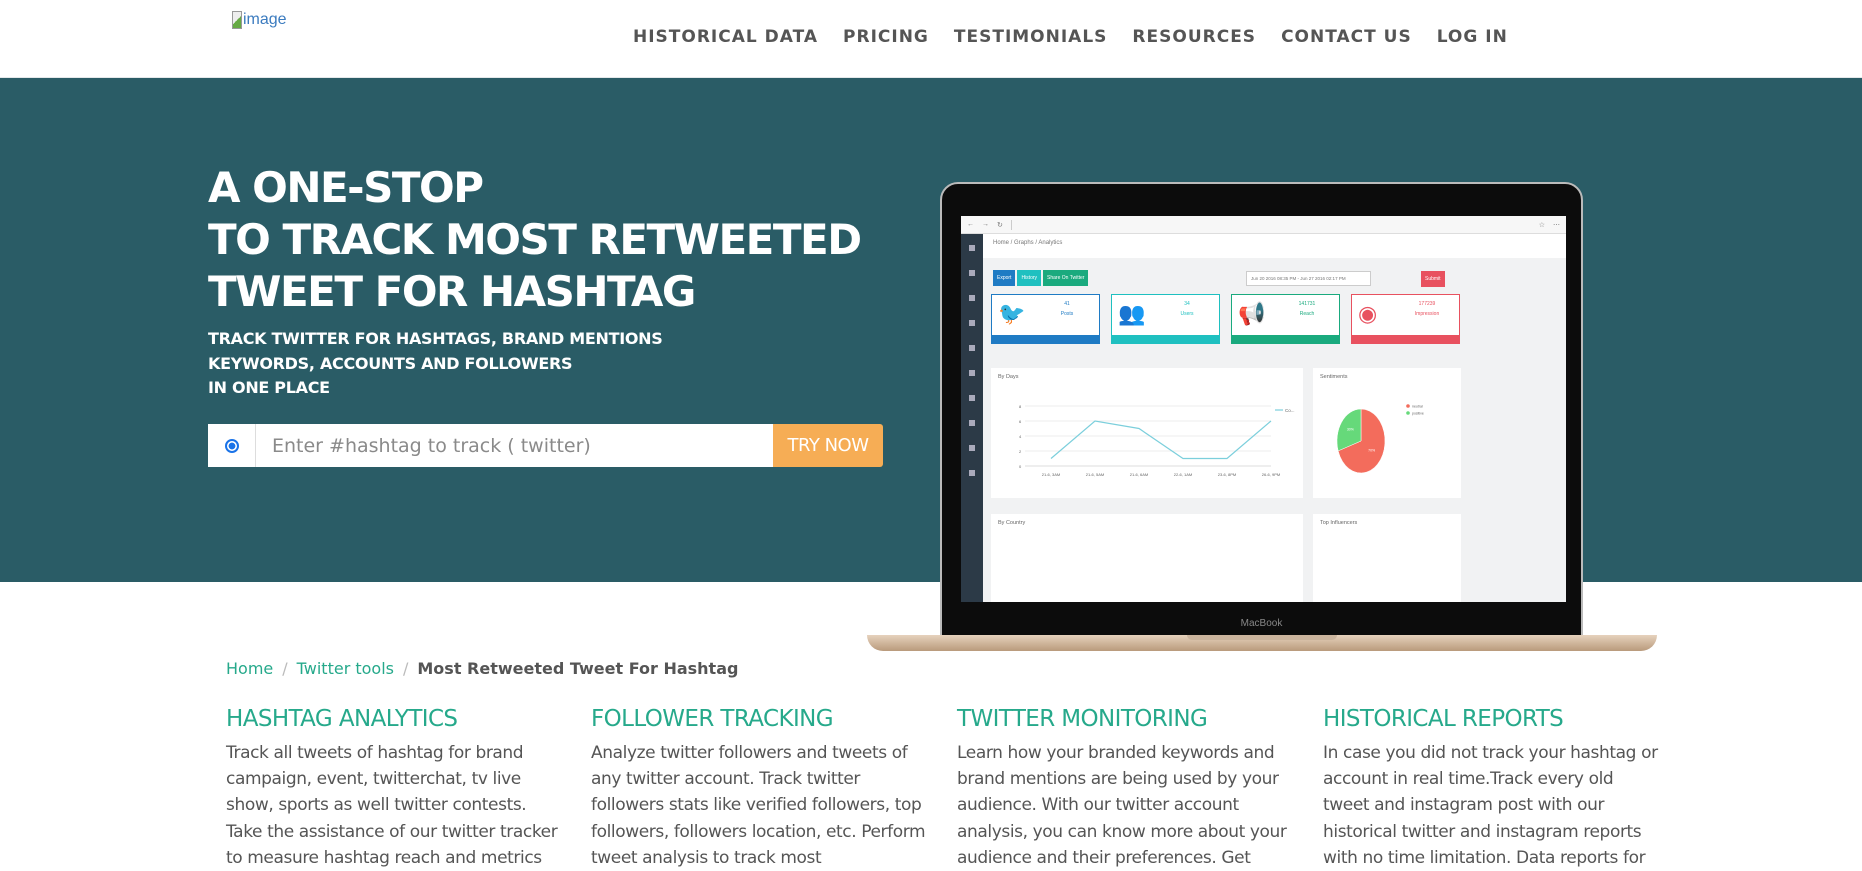 Image resolution: width=1862 pixels, height=871 pixels. What do you see at coordinates (1020, 451) in the screenshot?
I see `y-tick-label: 2` at bounding box center [1020, 451].